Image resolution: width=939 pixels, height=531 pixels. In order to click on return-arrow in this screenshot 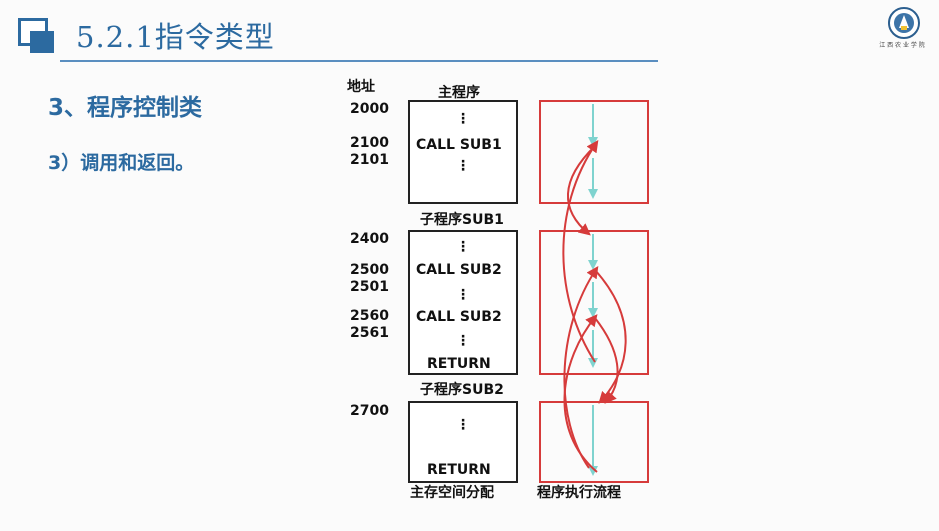, I will do `click(580, 251)`.